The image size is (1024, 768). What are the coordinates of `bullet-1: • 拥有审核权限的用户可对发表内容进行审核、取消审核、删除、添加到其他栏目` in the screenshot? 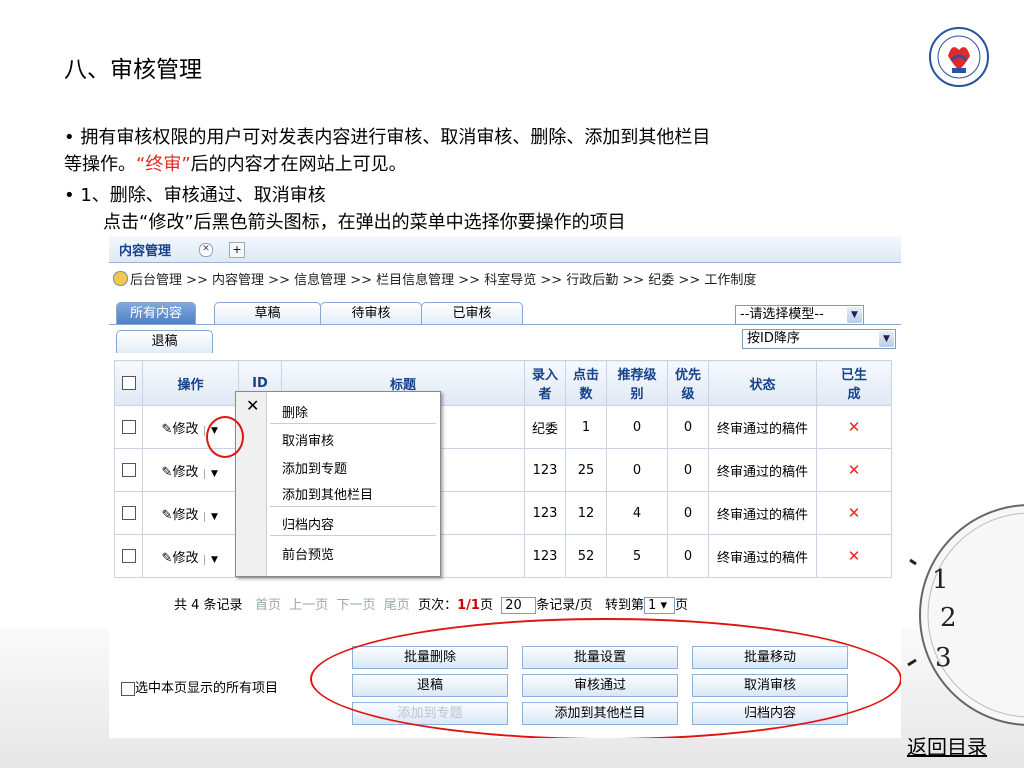 It's located at (387, 137).